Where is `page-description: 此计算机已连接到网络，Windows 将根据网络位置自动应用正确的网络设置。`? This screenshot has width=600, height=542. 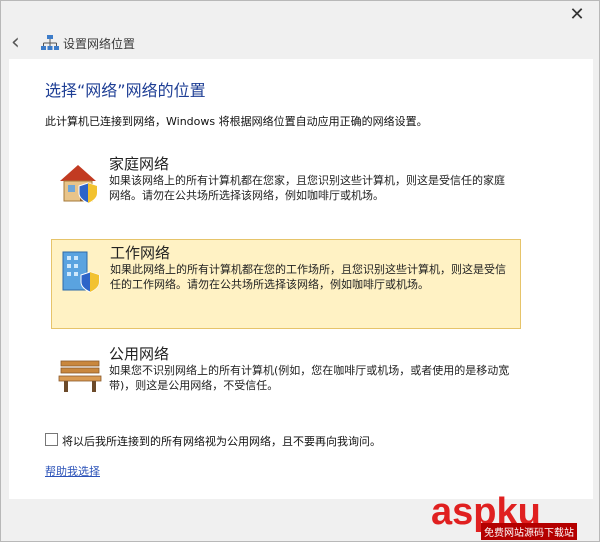 page-description: 此计算机已连接到网络，Windows 将根据网络位置自动应用正确的网络设置。 is located at coordinates (236, 121).